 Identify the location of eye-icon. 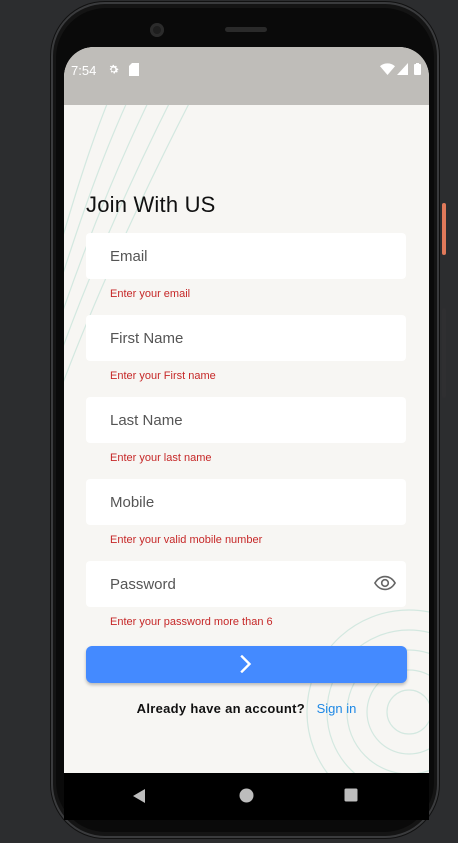
(385, 583).